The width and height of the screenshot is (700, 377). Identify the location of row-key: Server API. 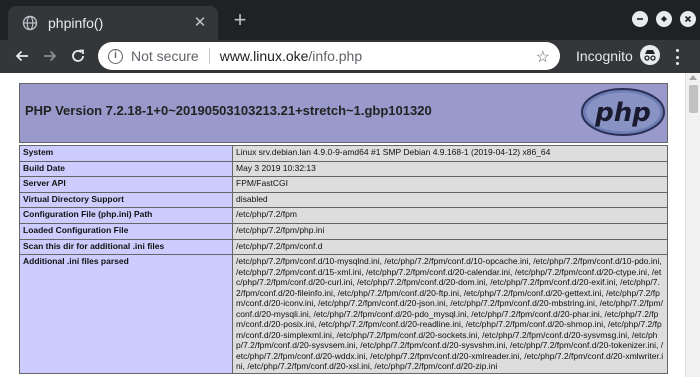
(126, 184).